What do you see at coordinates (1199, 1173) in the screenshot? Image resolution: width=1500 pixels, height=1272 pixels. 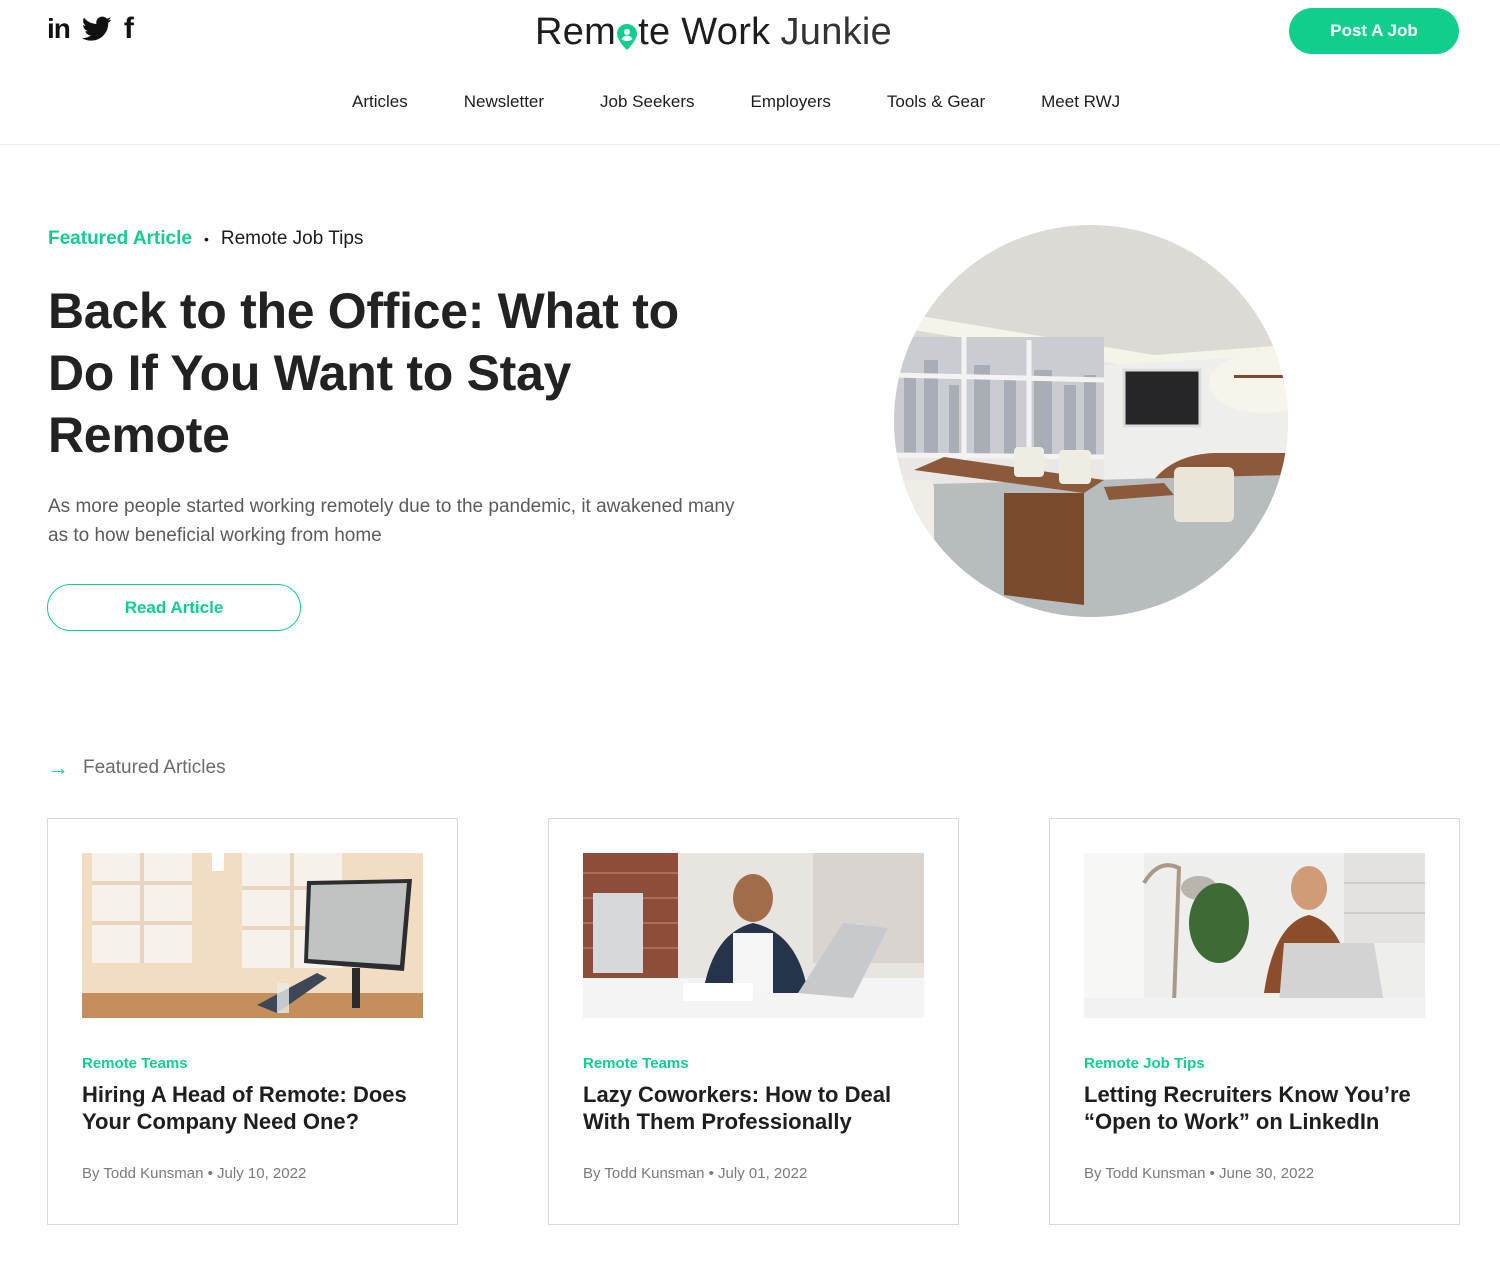 I see `card-byline: By Todd Kunsman • June 30, 2022` at bounding box center [1199, 1173].